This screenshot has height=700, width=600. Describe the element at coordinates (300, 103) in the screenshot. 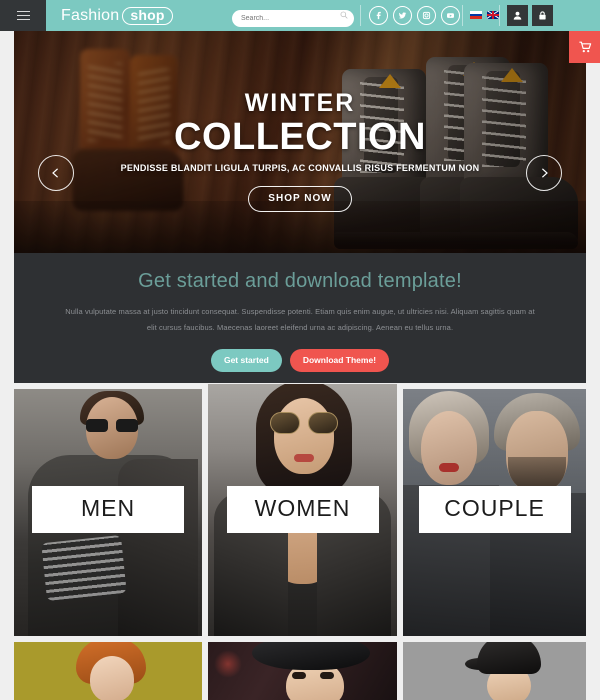

I see `hero-title-line1: WINTER` at that location.